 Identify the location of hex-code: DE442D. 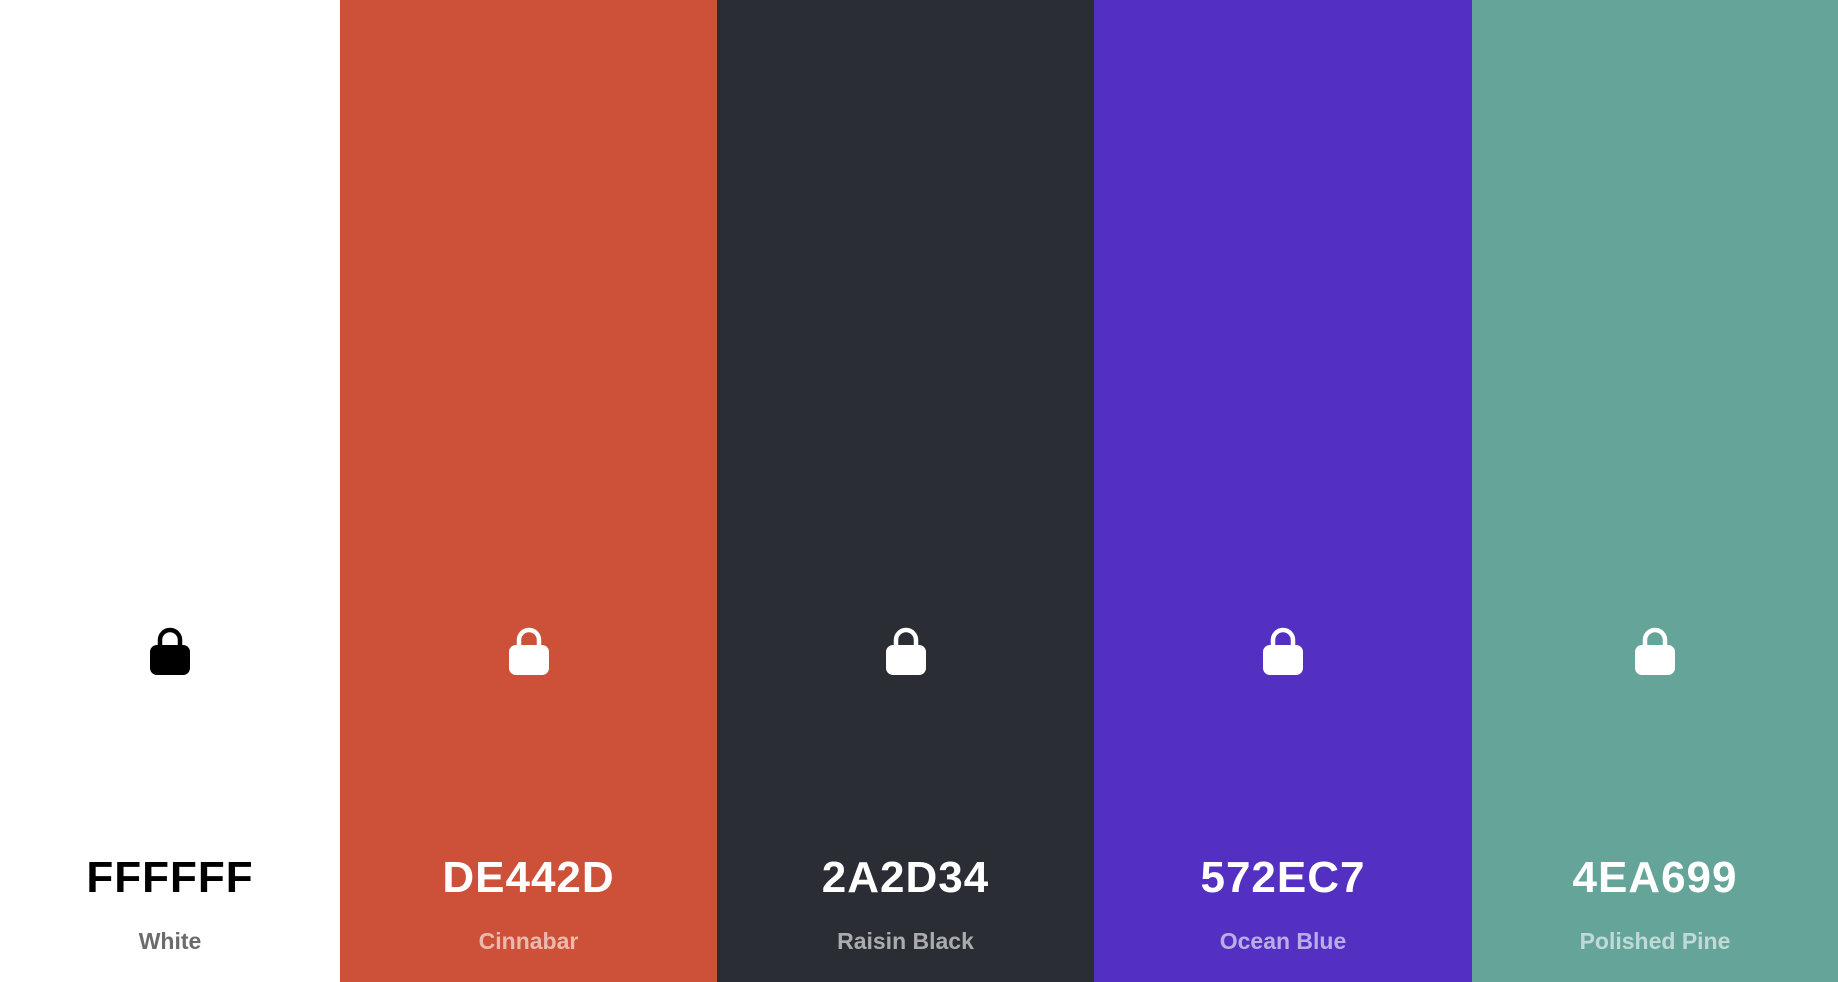
(528, 878).